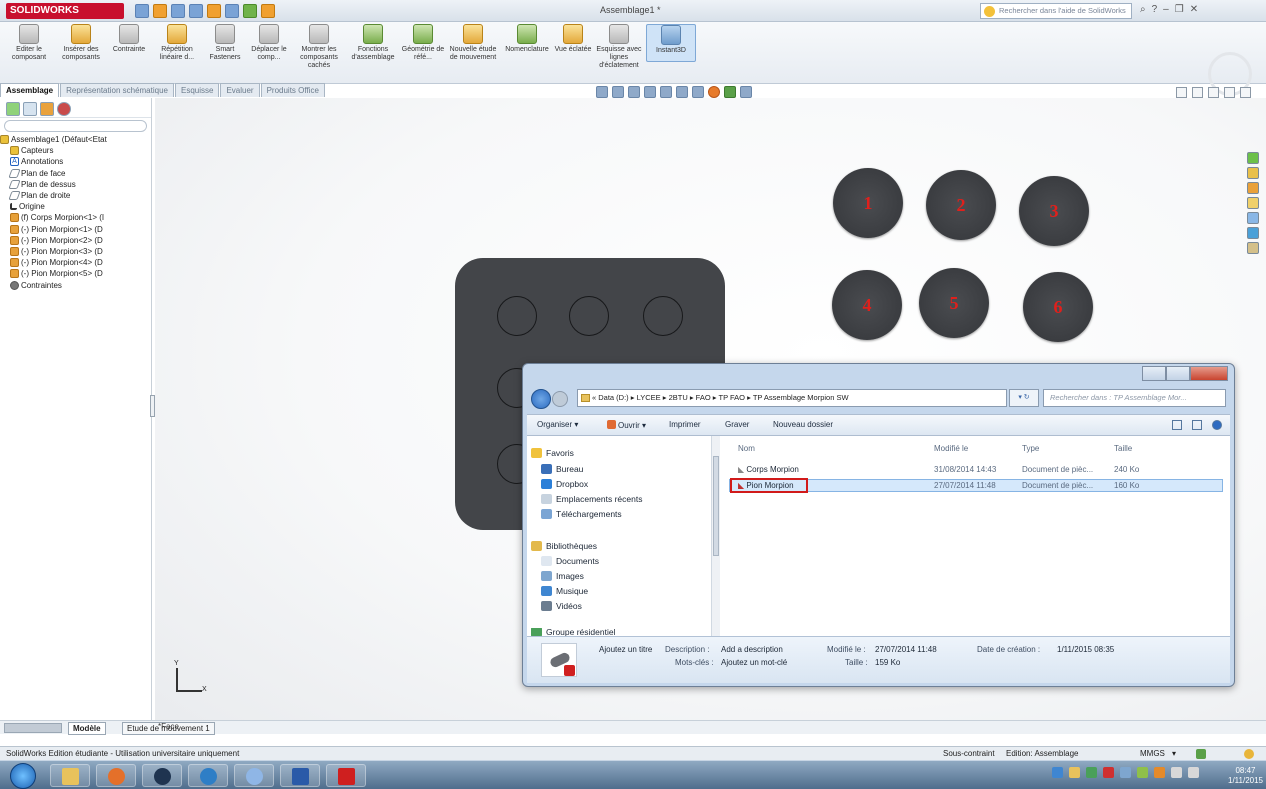  I want to click on minimize-icon: –, so click(1166, 9).